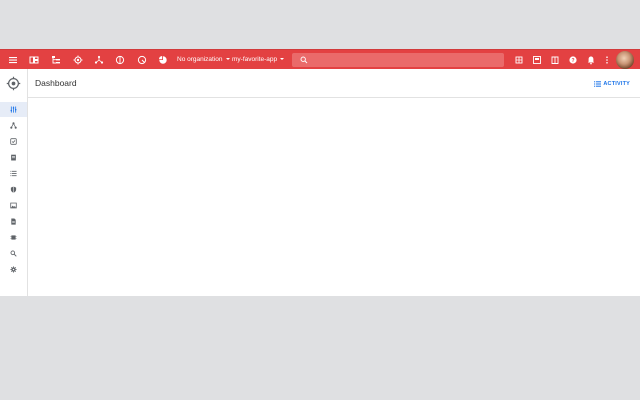  I want to click on globe-icon, so click(120, 60).